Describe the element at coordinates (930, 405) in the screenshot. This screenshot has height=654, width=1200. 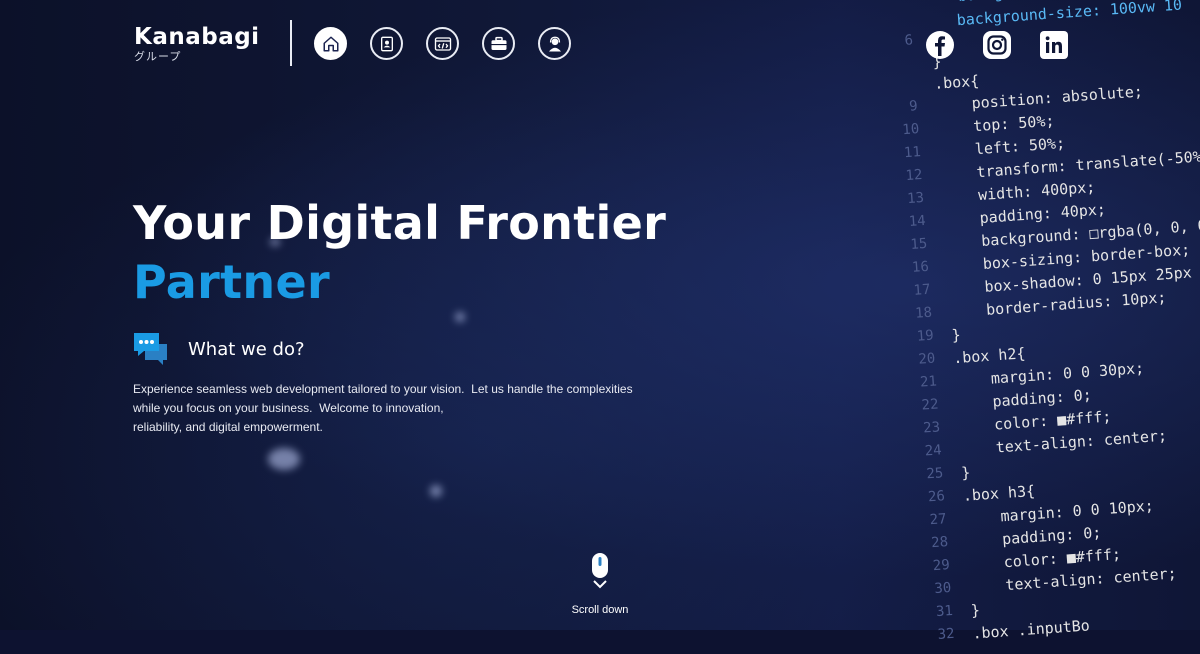
I see `line-number: 22` at that location.